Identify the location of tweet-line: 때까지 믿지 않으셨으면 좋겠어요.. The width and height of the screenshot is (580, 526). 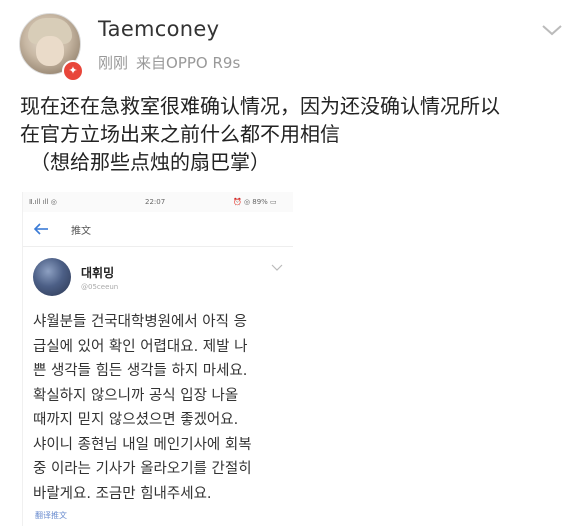
(136, 420).